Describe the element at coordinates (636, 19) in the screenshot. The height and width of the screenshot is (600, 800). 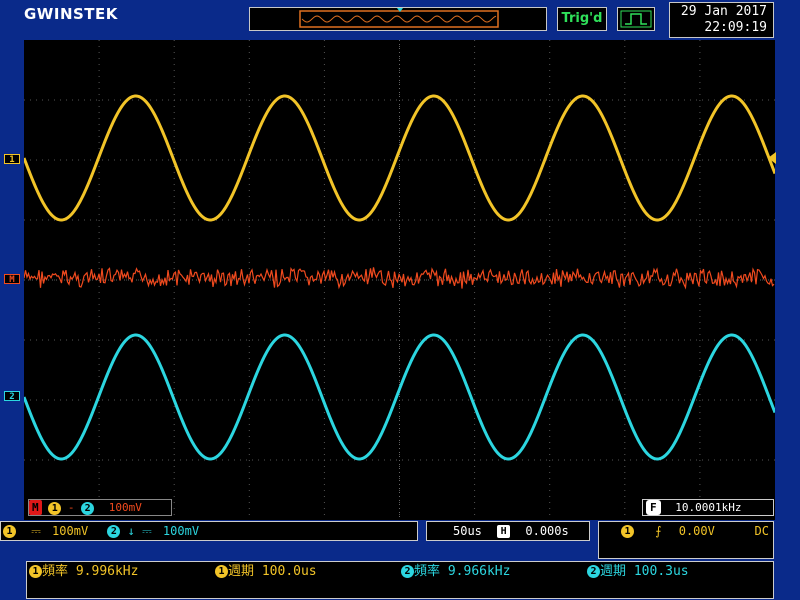
I see `pulse-edge-icon` at that location.